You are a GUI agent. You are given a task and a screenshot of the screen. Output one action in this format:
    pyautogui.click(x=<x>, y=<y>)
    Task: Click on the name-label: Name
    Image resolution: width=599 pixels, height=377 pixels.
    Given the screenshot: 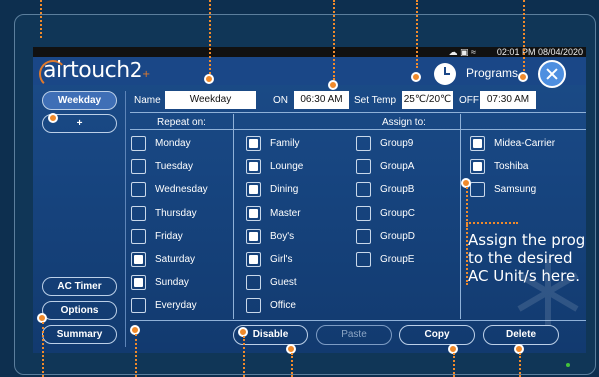 What is the action you would take?
    pyautogui.click(x=147, y=100)
    